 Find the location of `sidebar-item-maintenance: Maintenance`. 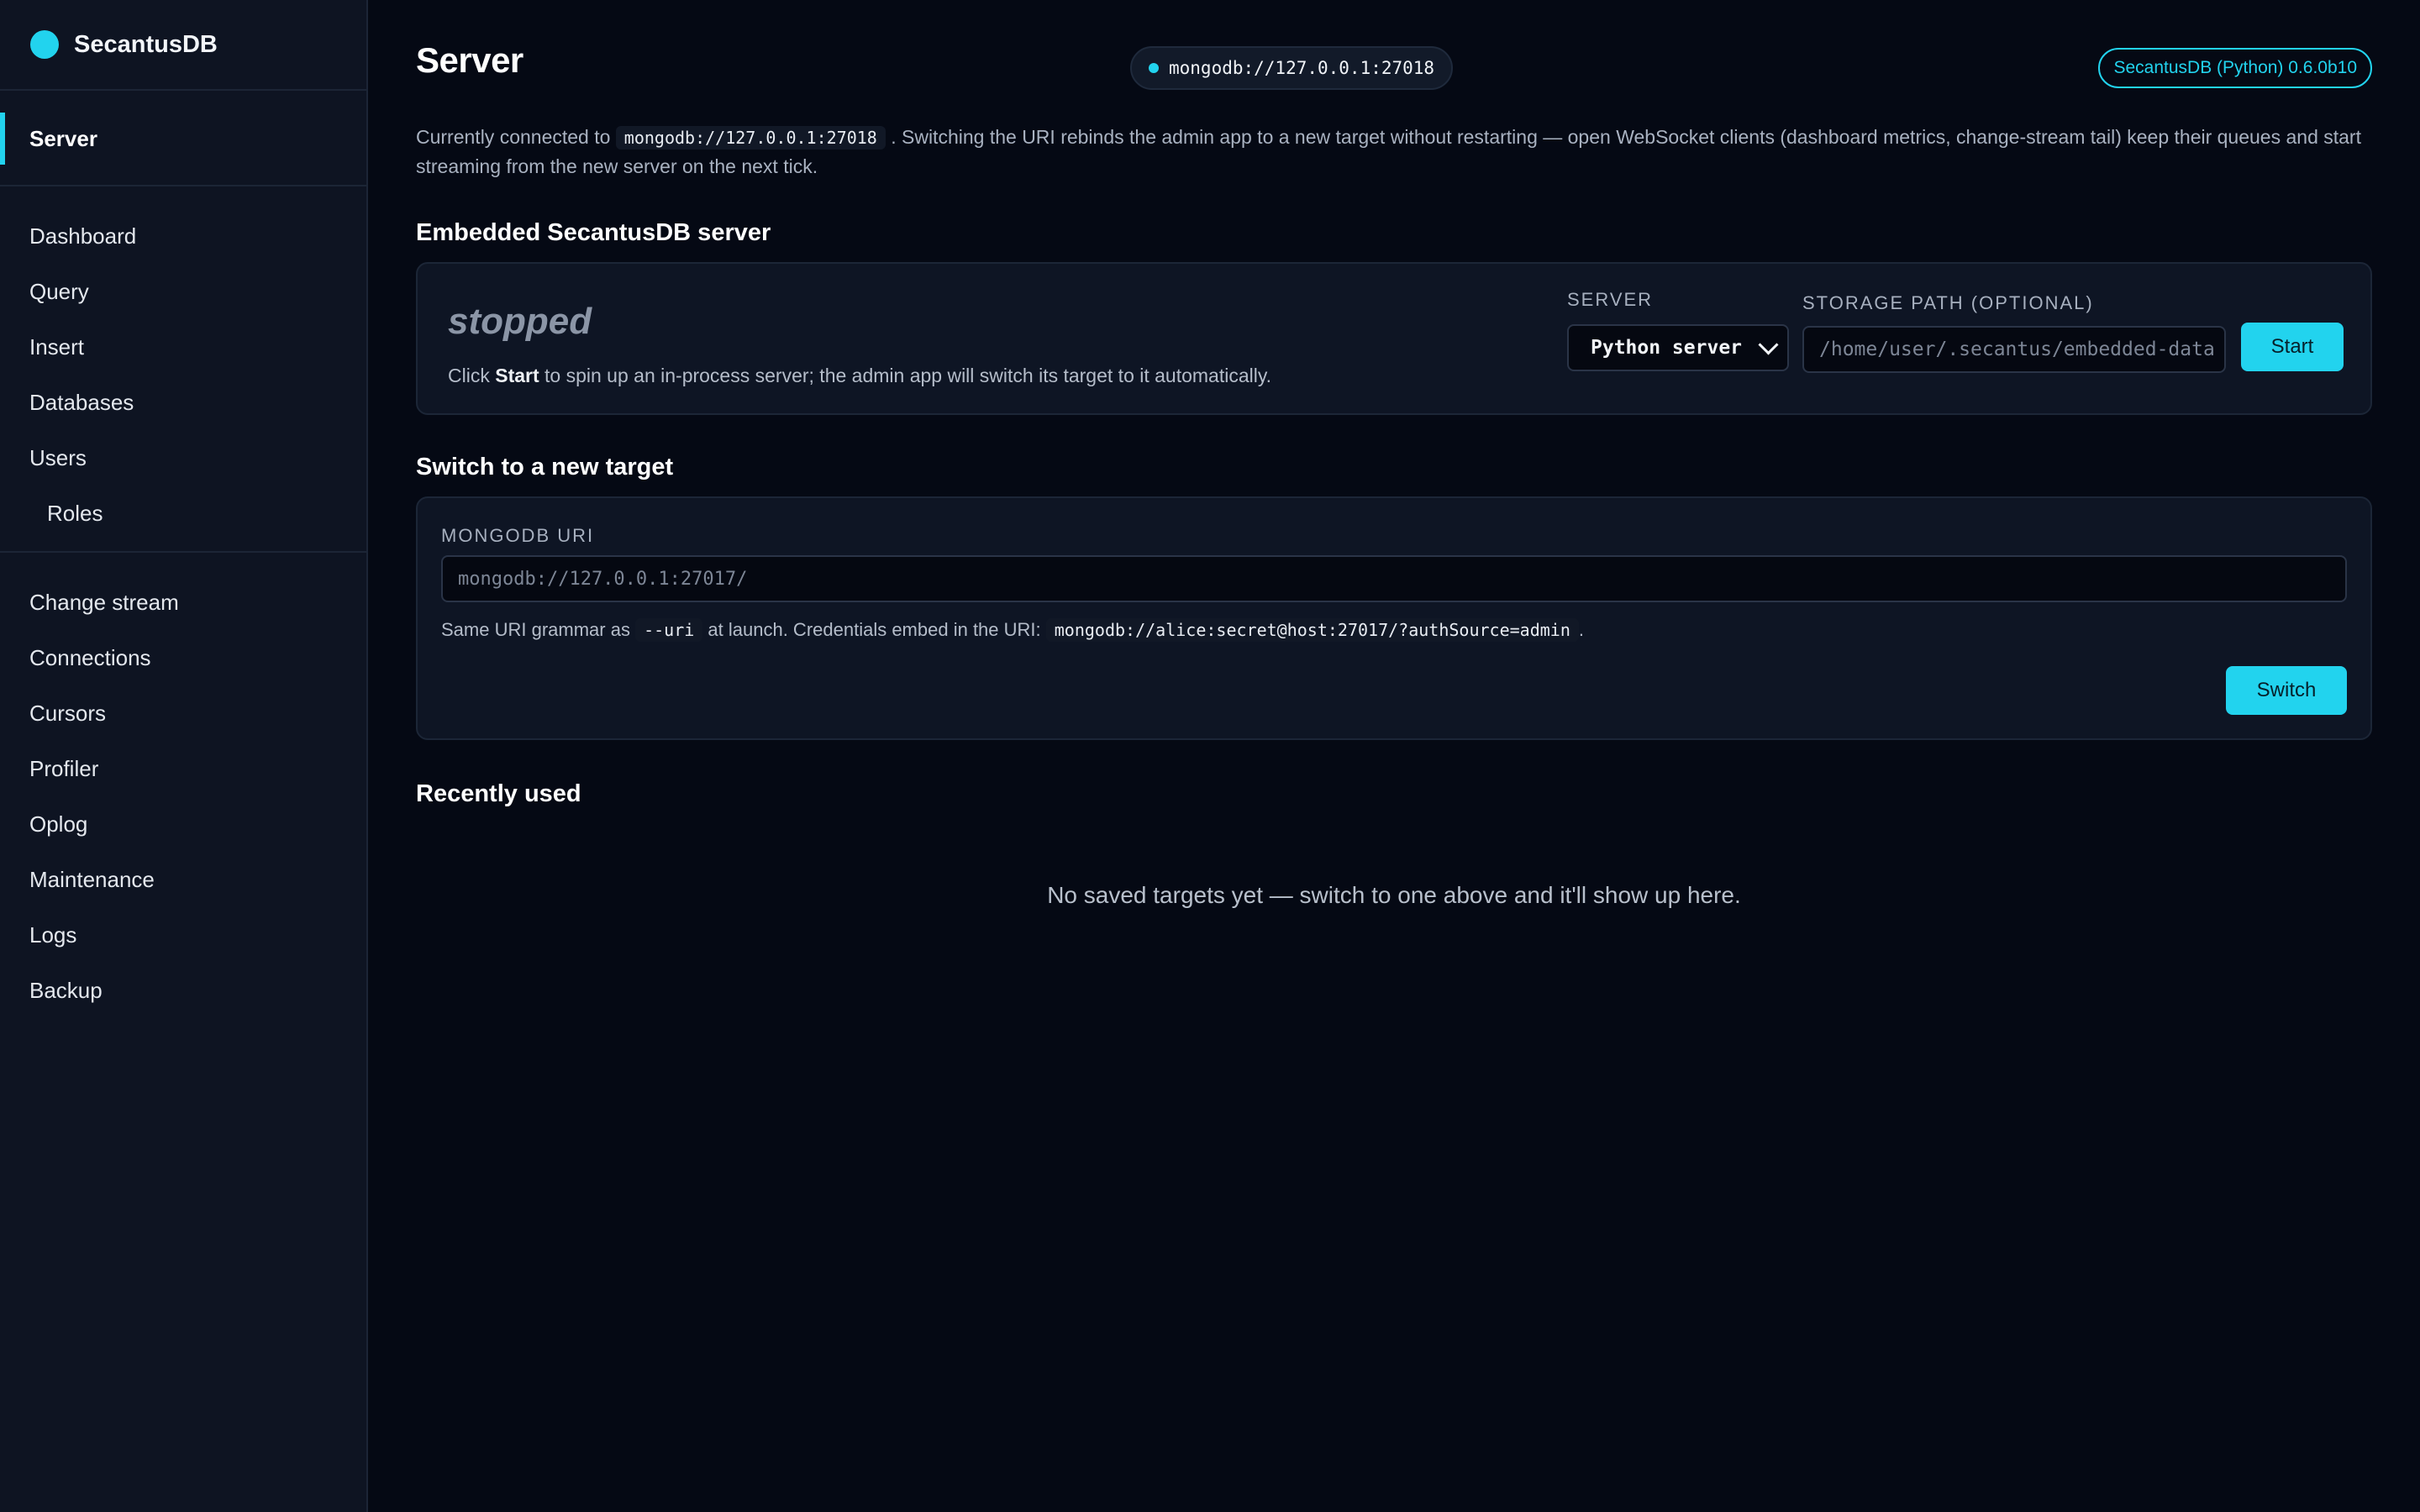

sidebar-item-maintenance: Maintenance is located at coordinates (183, 879).